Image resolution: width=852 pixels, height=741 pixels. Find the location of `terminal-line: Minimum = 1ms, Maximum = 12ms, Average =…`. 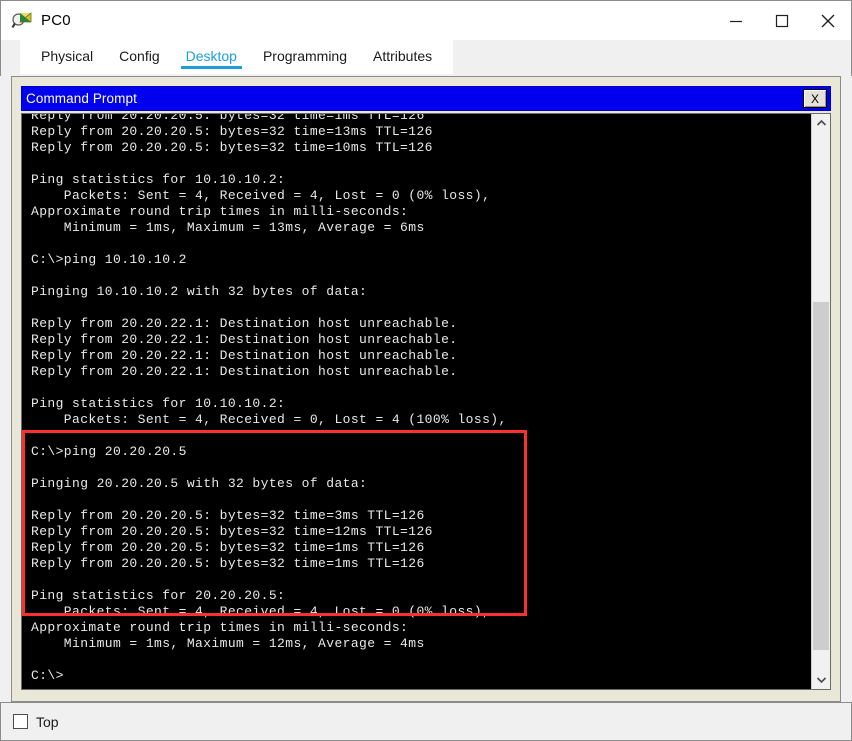

terminal-line: Minimum = 1ms, Maximum = 12ms, Average =… is located at coordinates (228, 643).